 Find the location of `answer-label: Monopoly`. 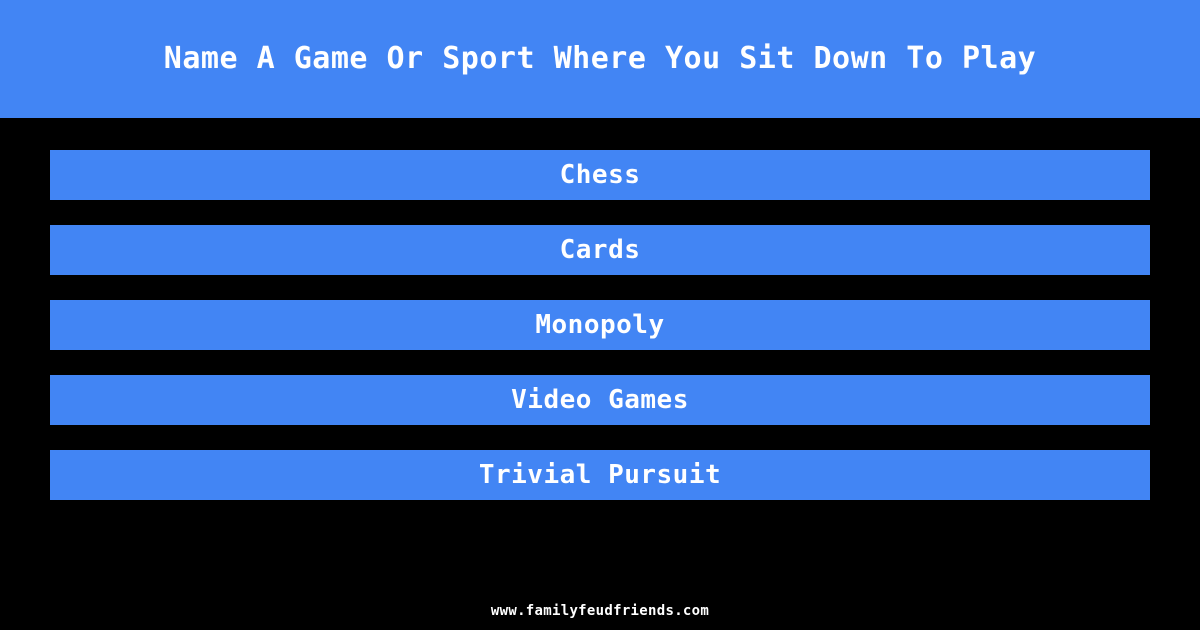

answer-label: Monopoly is located at coordinates (600, 325).